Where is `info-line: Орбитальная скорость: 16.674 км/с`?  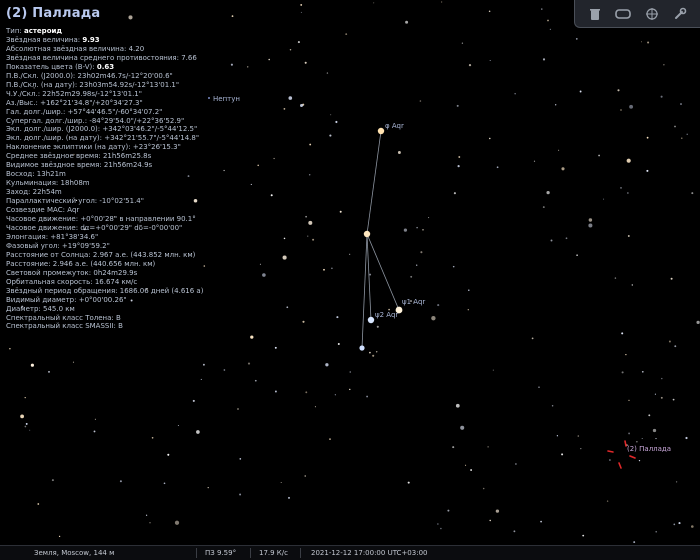 info-line: Орбитальная скорость: 16.674 км/с is located at coordinates (106, 282).